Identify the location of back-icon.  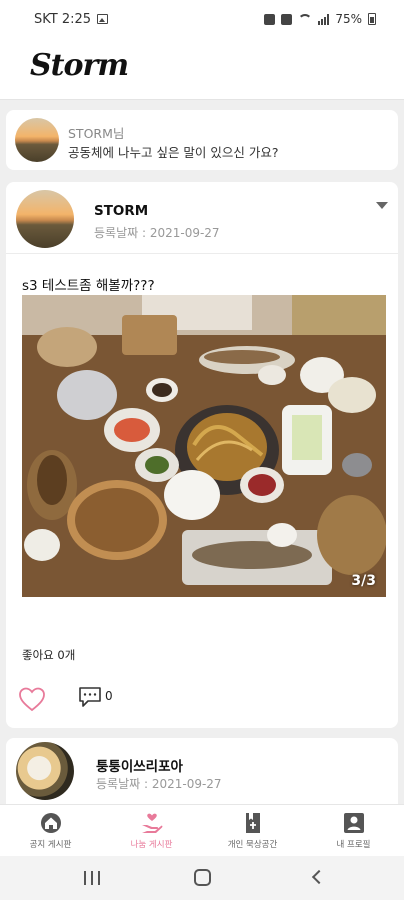
(319, 877).